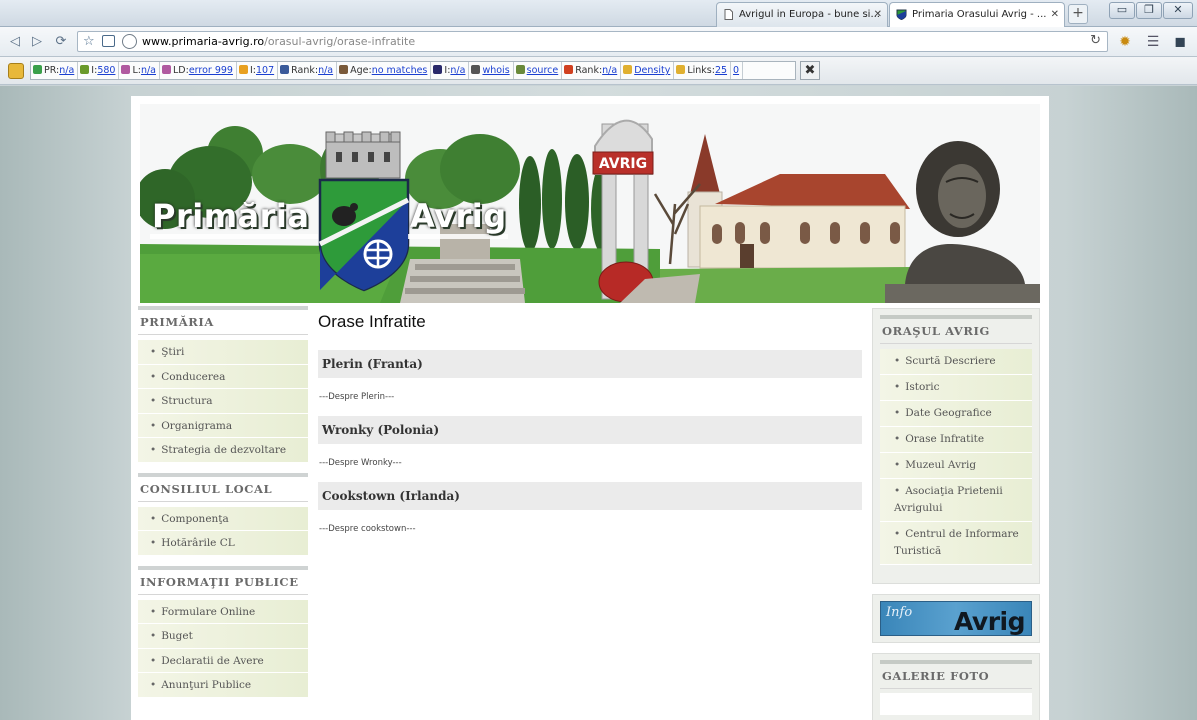 The image size is (1197, 720). Describe the element at coordinates (223, 401) in the screenshot. I see `sidebar-item-structura: Structura` at that location.